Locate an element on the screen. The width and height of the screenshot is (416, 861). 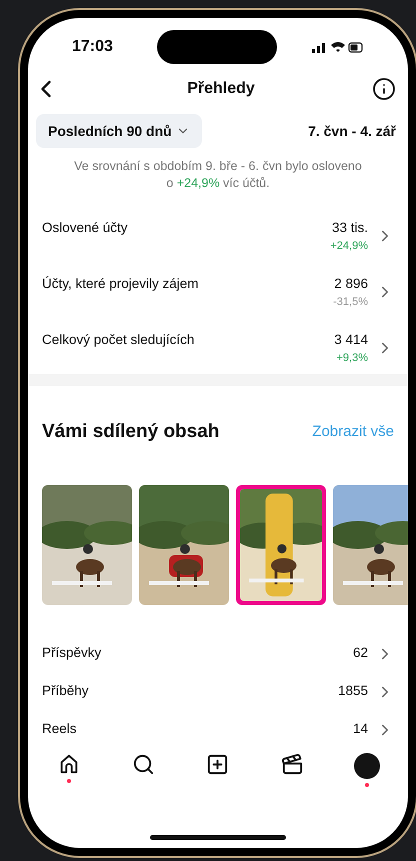
metric-label: Celkový počet sledujících is located at coordinates (118, 340).